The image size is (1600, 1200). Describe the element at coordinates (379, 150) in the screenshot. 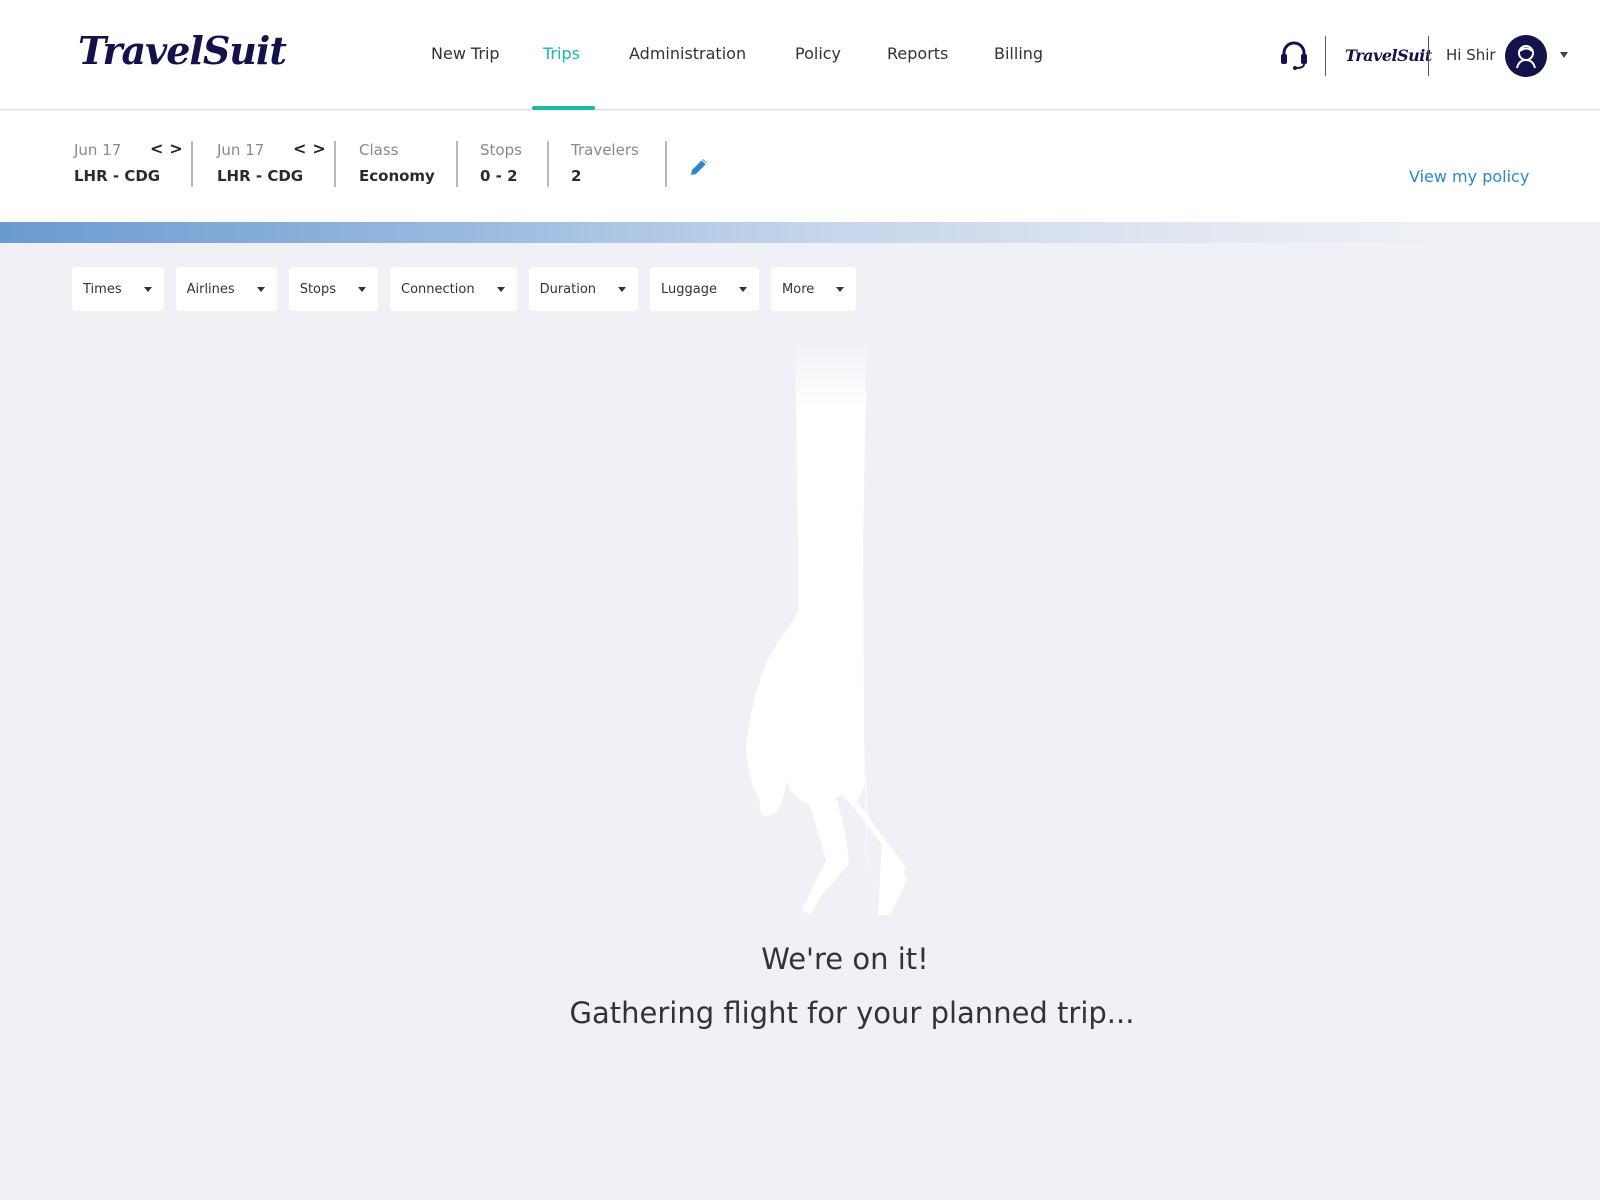

I see `class-label: Class` at that location.